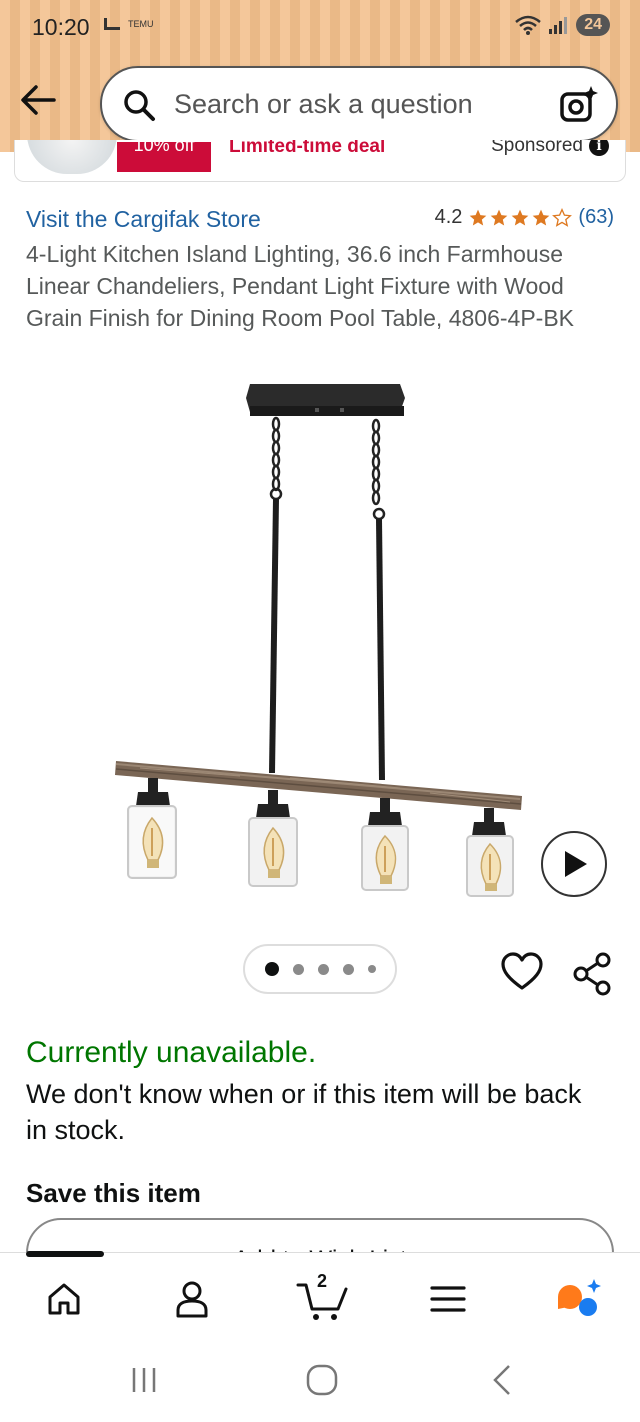  I want to click on home-system-button, so click(322, 1380).